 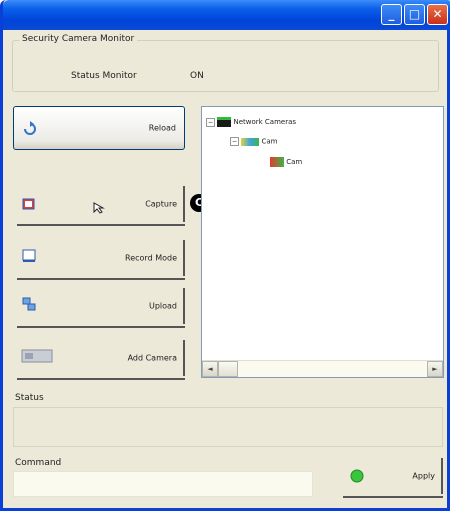 What do you see at coordinates (414, 14) in the screenshot?
I see `maximize-button: □` at bounding box center [414, 14].